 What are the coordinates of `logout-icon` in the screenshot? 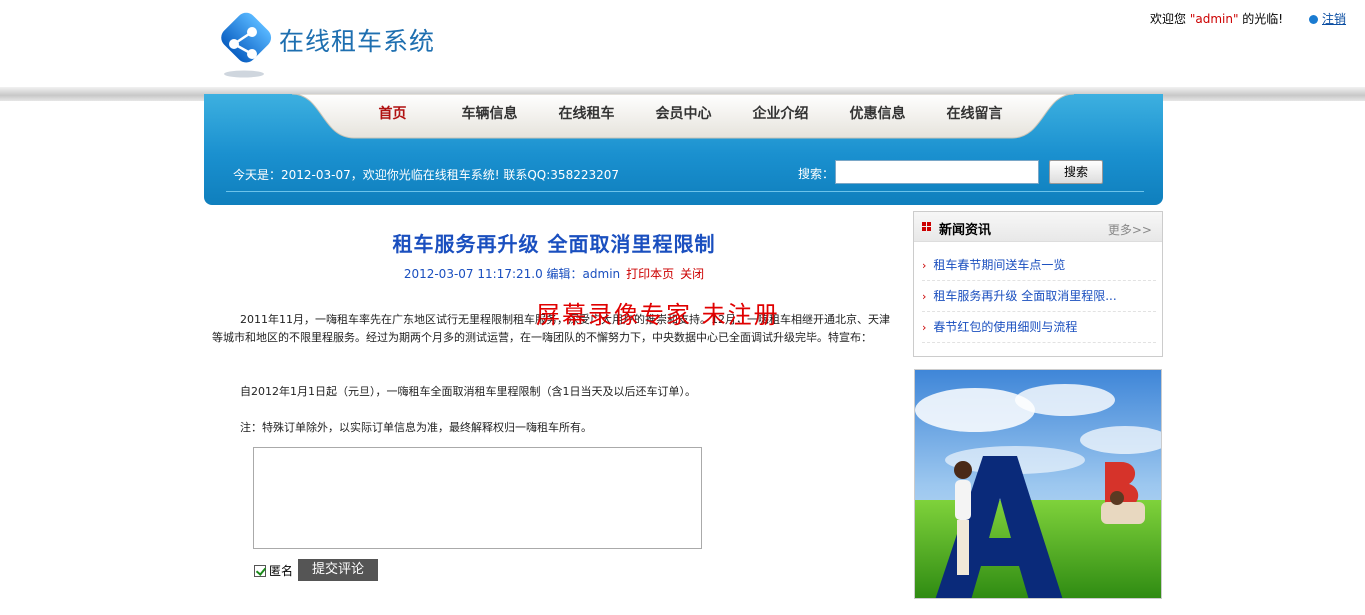 It's located at (1313, 19).